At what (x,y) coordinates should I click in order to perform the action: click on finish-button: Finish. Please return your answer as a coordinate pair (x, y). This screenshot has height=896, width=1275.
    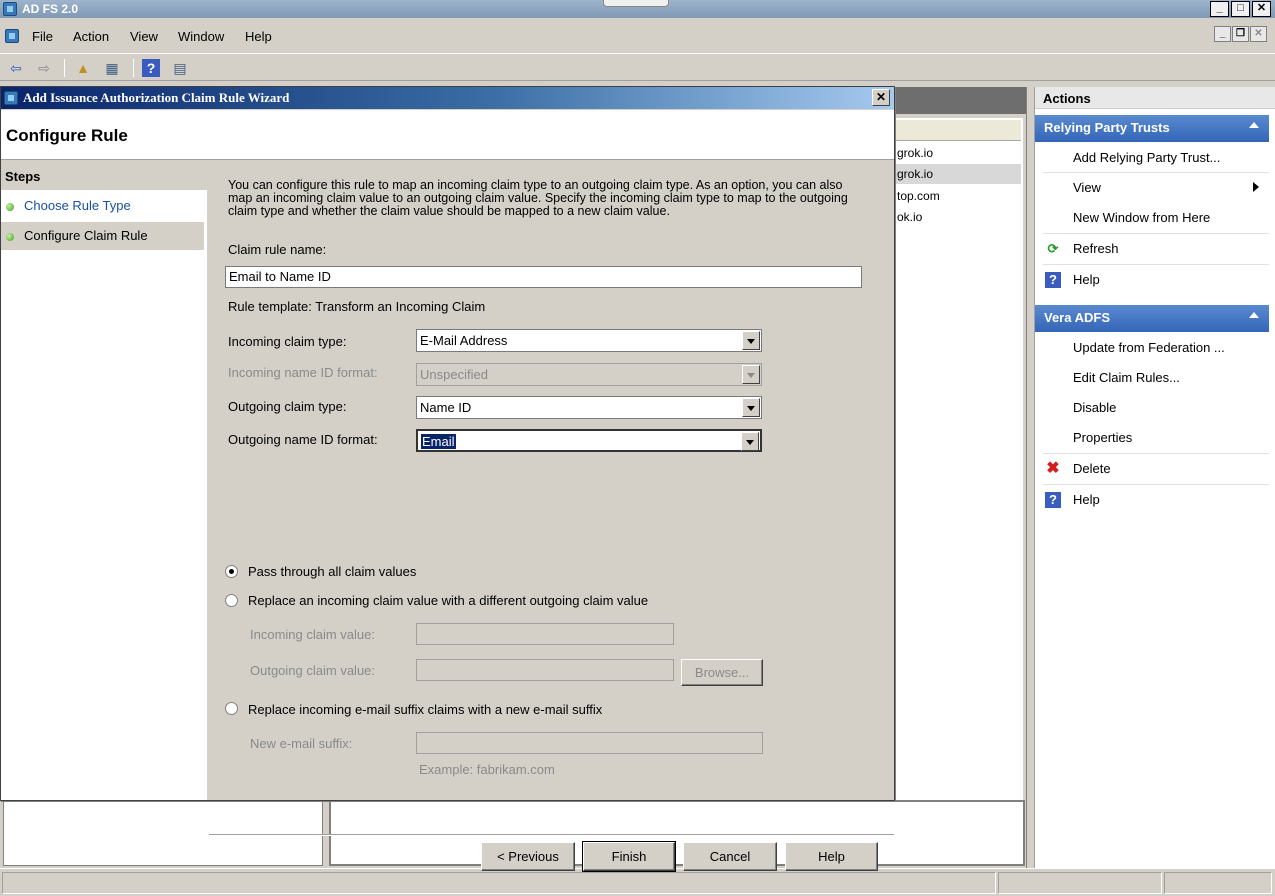
    Looking at the image, I should click on (629, 856).